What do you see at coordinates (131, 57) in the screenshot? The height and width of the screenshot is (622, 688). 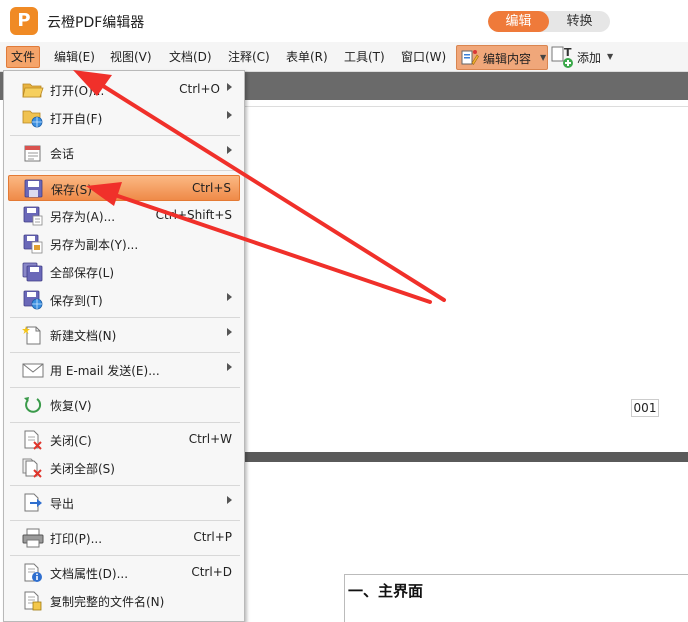 I see `menu-view: 视图(V)` at bounding box center [131, 57].